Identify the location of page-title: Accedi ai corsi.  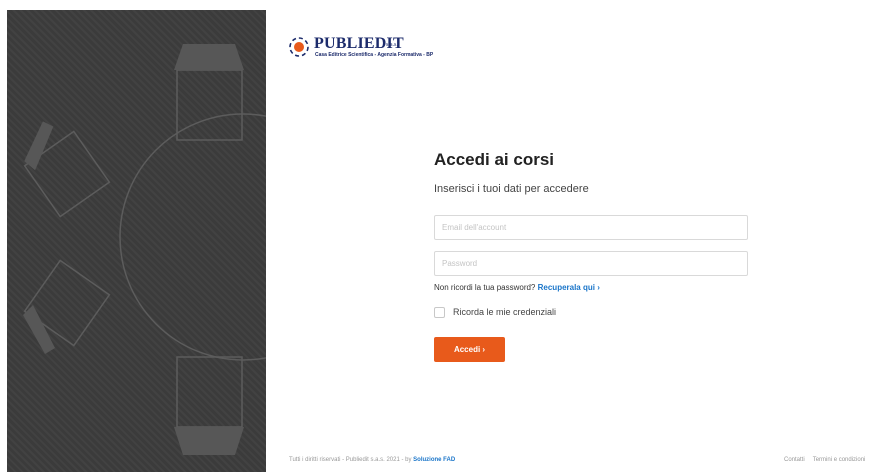
(494, 159).